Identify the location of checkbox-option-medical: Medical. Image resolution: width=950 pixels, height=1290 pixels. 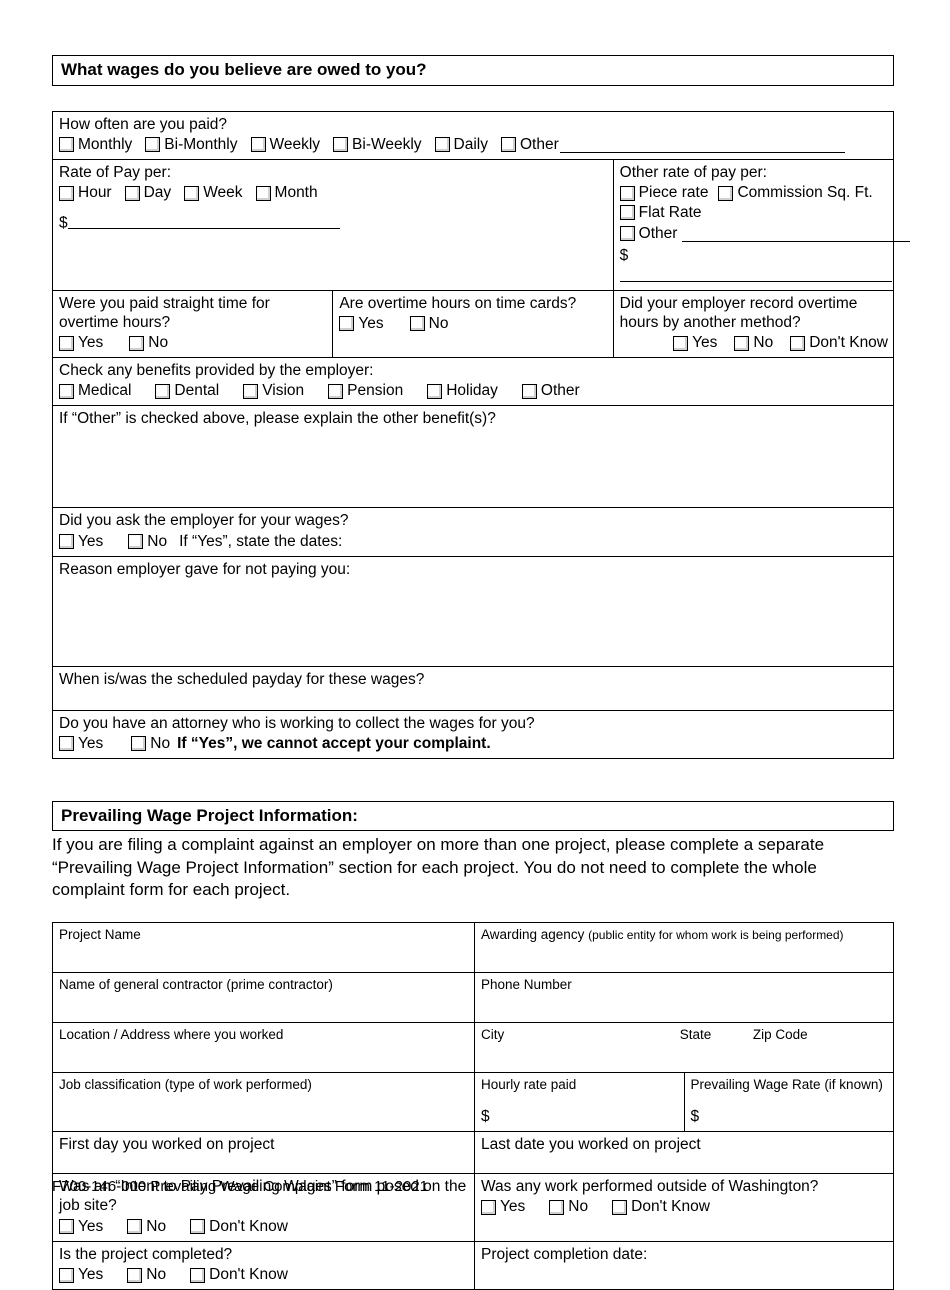
(95, 391).